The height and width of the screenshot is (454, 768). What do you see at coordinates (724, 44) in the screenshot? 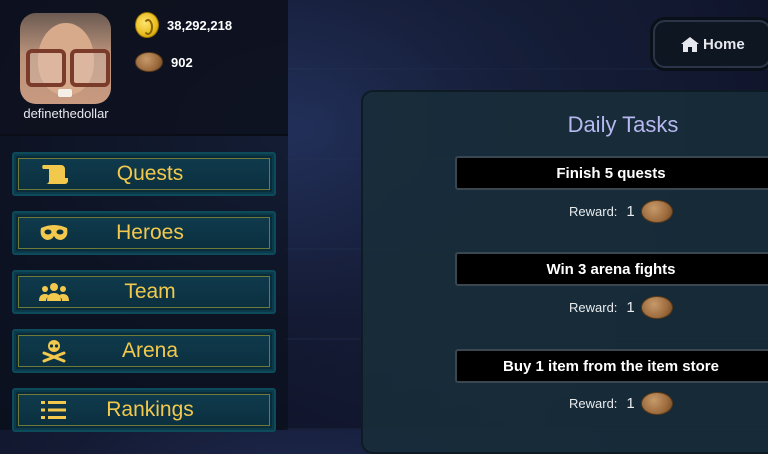
I see `home-label: Home` at bounding box center [724, 44].